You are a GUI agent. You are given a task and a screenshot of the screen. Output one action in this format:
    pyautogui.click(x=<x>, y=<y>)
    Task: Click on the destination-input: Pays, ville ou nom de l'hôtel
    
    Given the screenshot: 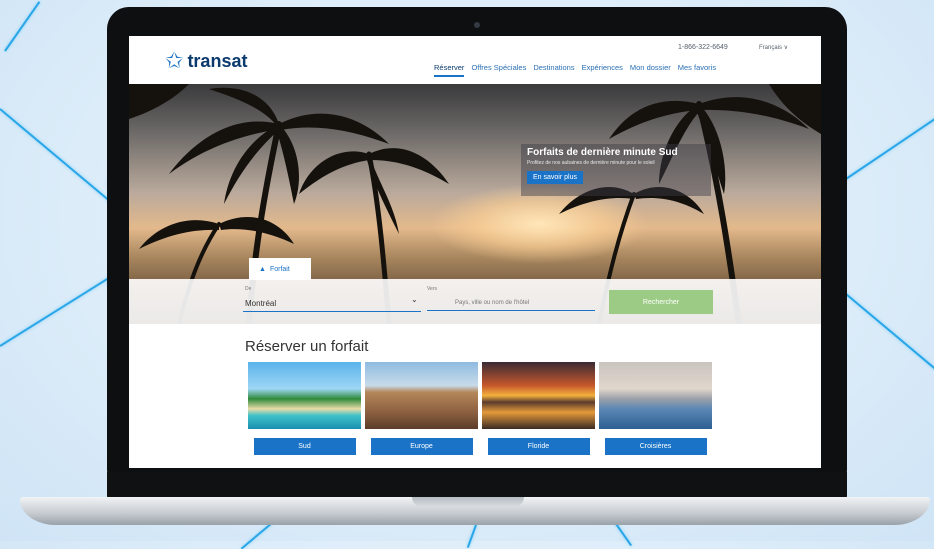 What is the action you would take?
    pyautogui.click(x=511, y=303)
    